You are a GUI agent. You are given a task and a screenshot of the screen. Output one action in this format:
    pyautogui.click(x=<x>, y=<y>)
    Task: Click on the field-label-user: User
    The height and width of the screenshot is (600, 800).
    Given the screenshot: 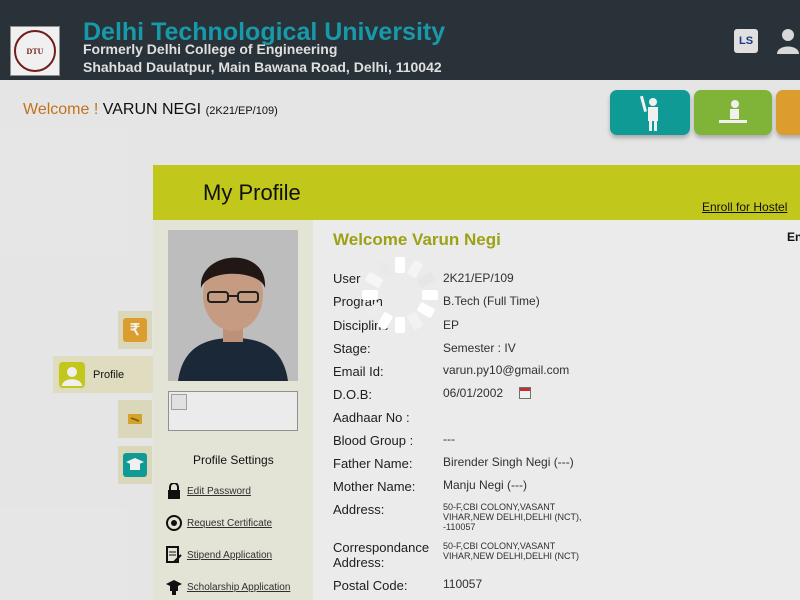 What is the action you would take?
    pyautogui.click(x=347, y=278)
    